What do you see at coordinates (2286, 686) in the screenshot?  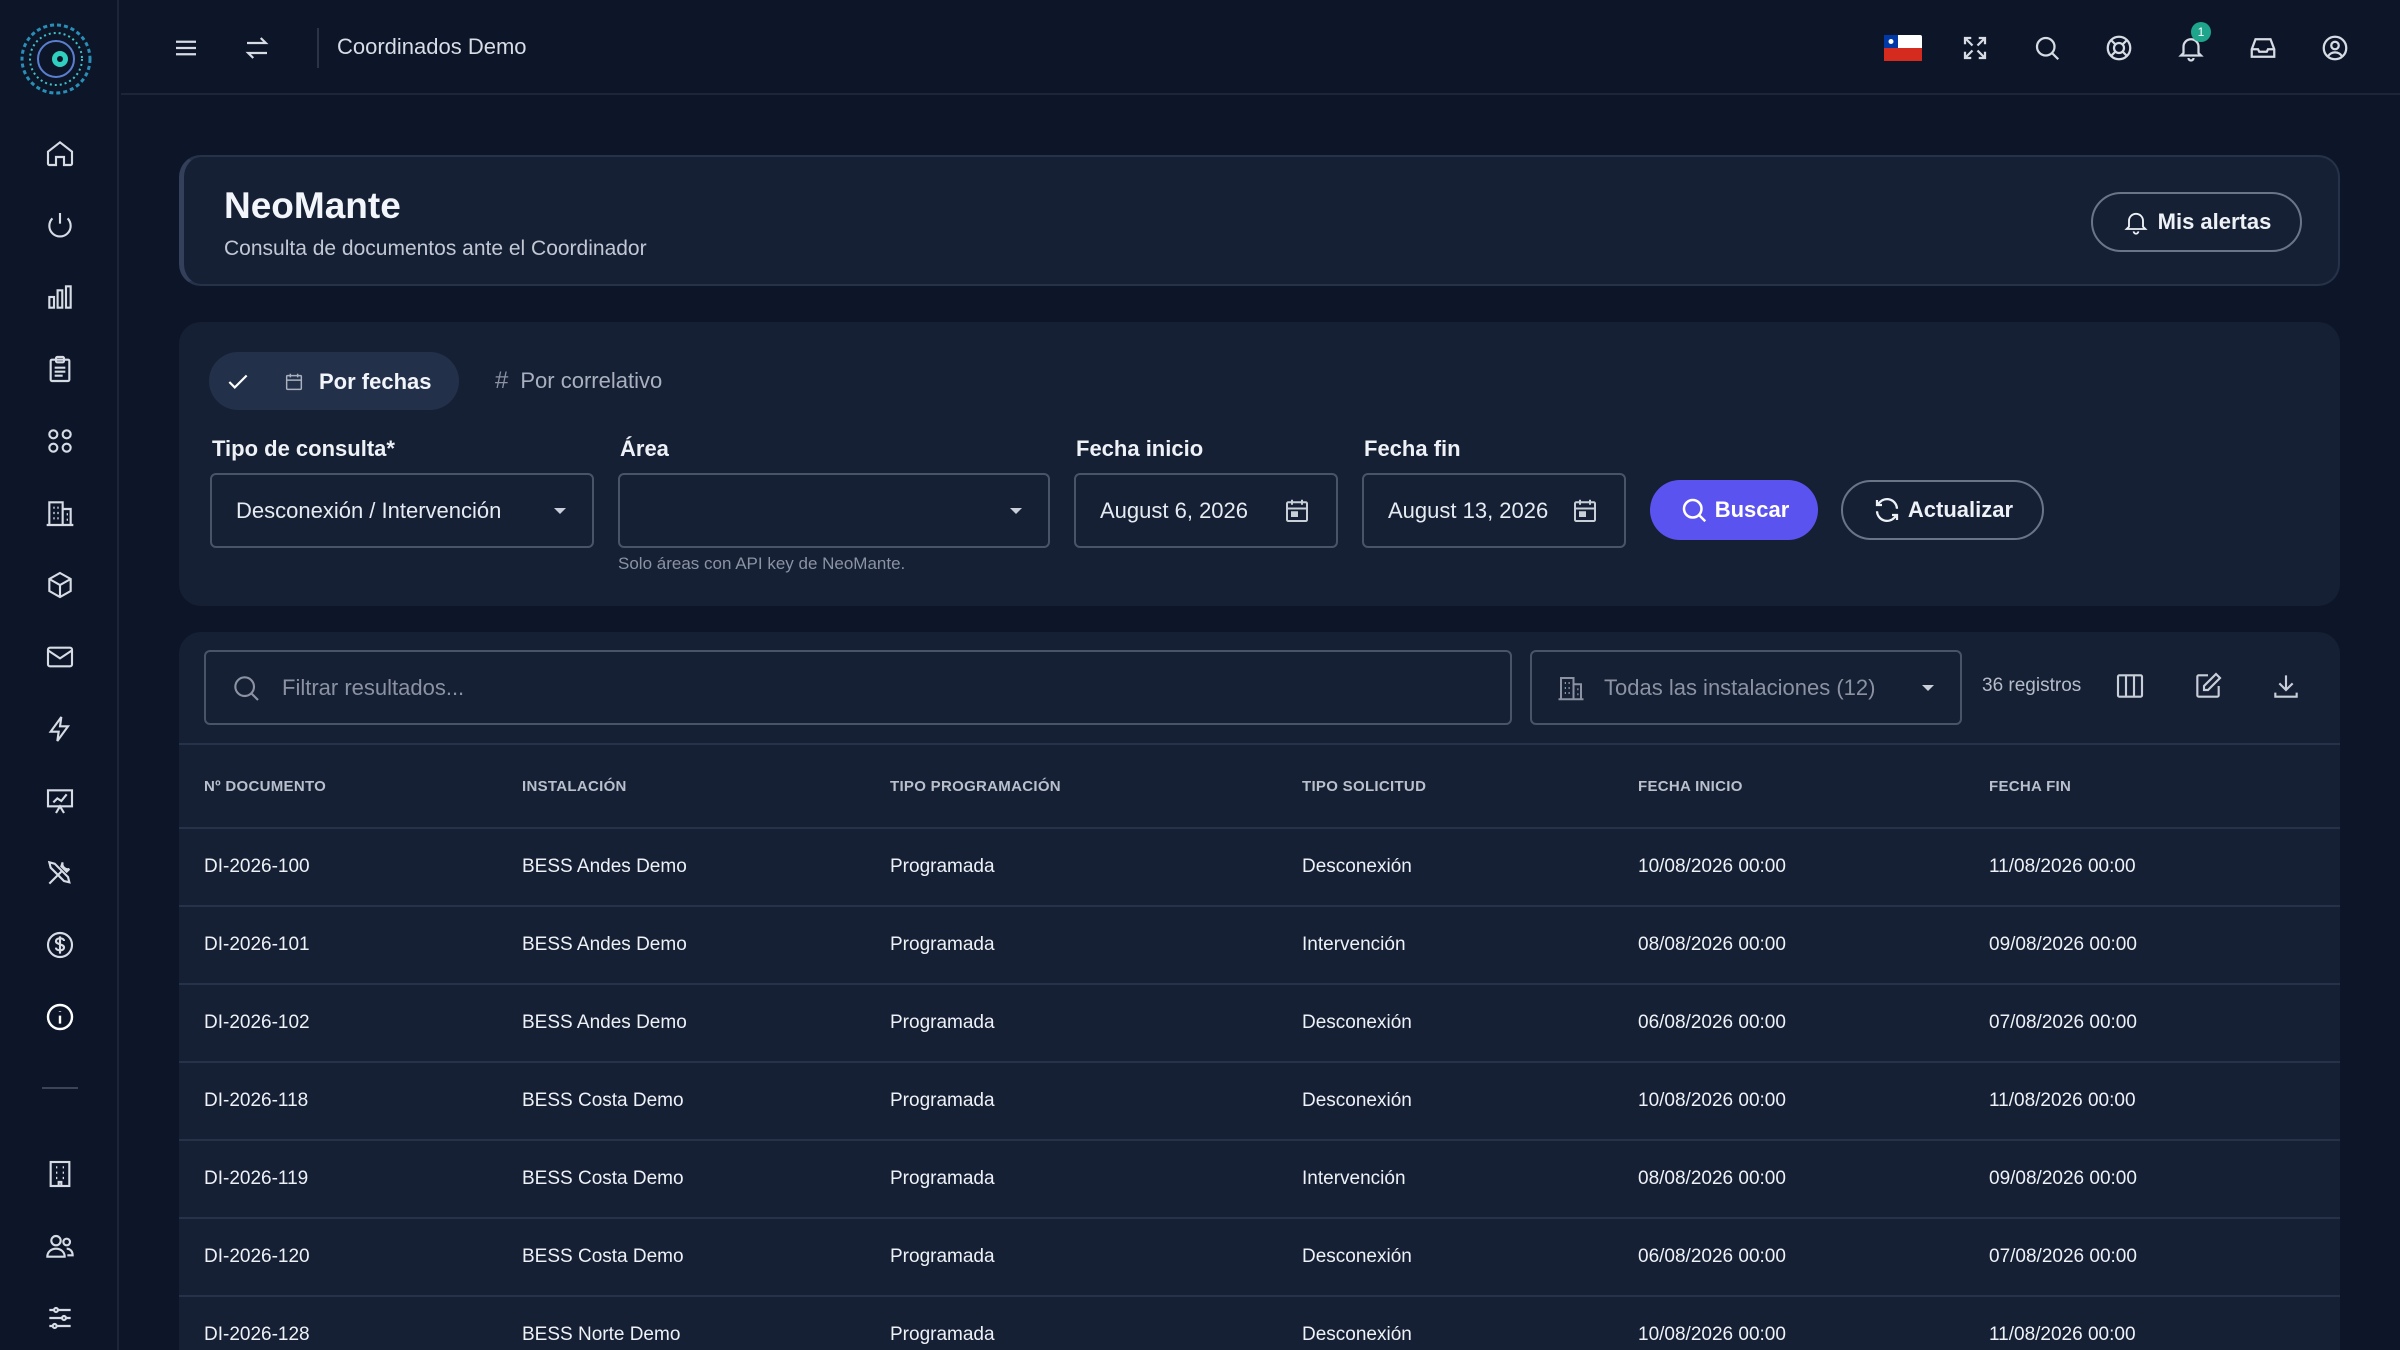 I see `download-icon` at bounding box center [2286, 686].